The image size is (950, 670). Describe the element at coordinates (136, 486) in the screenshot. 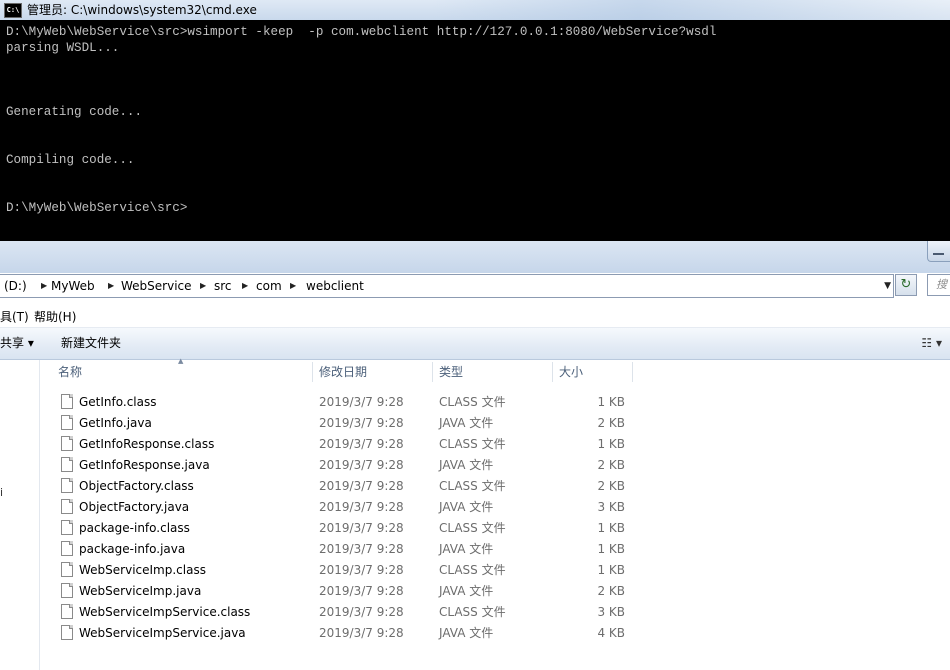

I see `file-name: ObjectFactory.class` at that location.